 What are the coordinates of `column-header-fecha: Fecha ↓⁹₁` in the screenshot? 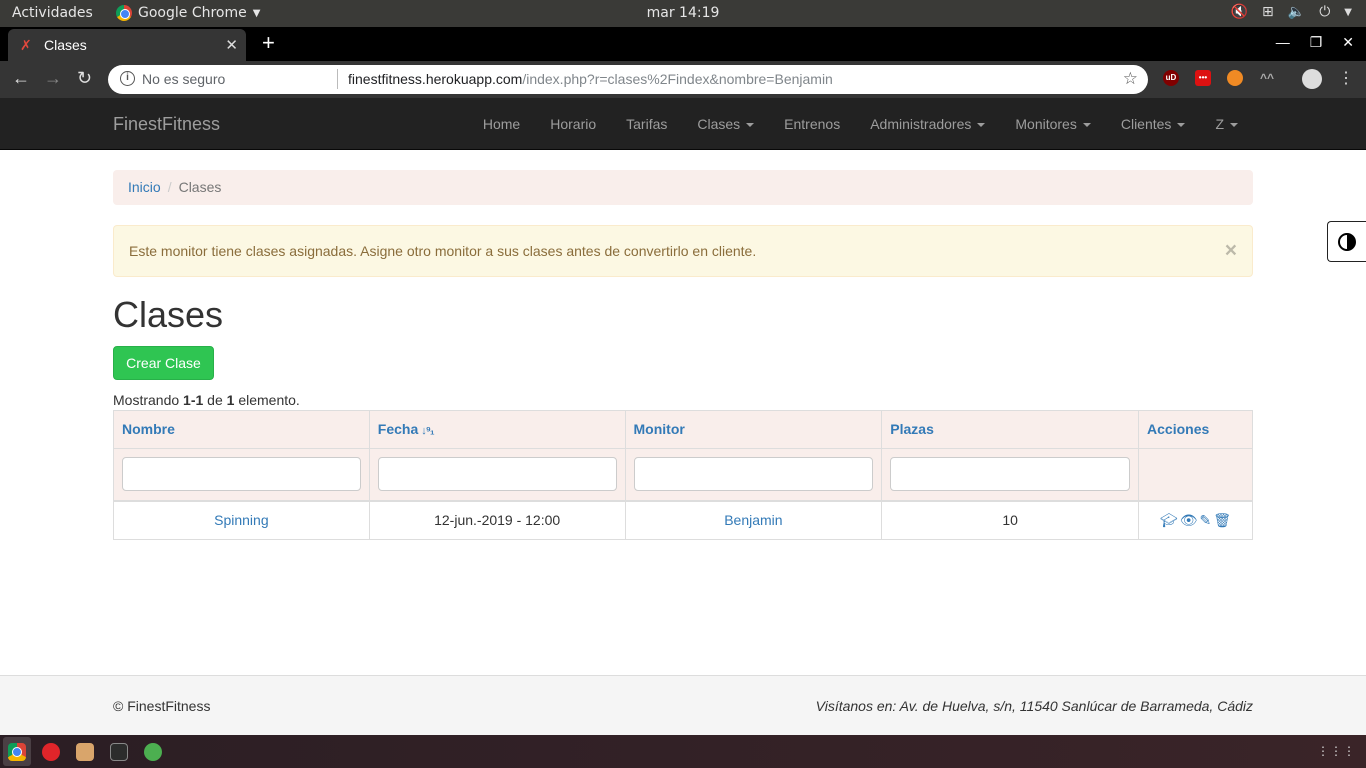 It's located at (497, 429).